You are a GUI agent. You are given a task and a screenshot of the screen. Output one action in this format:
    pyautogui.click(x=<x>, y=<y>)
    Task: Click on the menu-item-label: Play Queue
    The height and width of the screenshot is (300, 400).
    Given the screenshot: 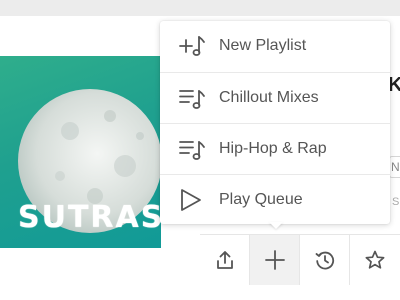 What is the action you would take?
    pyautogui.click(x=261, y=199)
    